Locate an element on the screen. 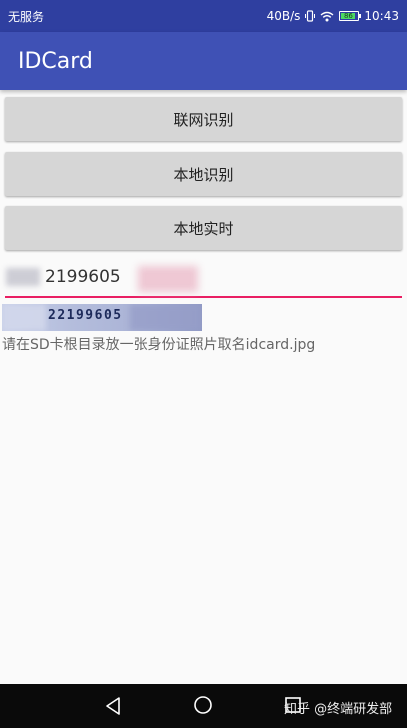 This screenshot has height=728, width=407. app-bar: IDCard is located at coordinates (203, 61).